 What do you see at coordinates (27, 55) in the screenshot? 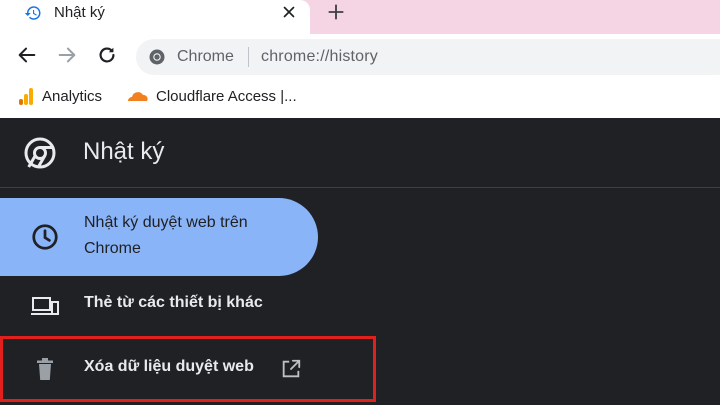
I see `arrow-left-icon` at bounding box center [27, 55].